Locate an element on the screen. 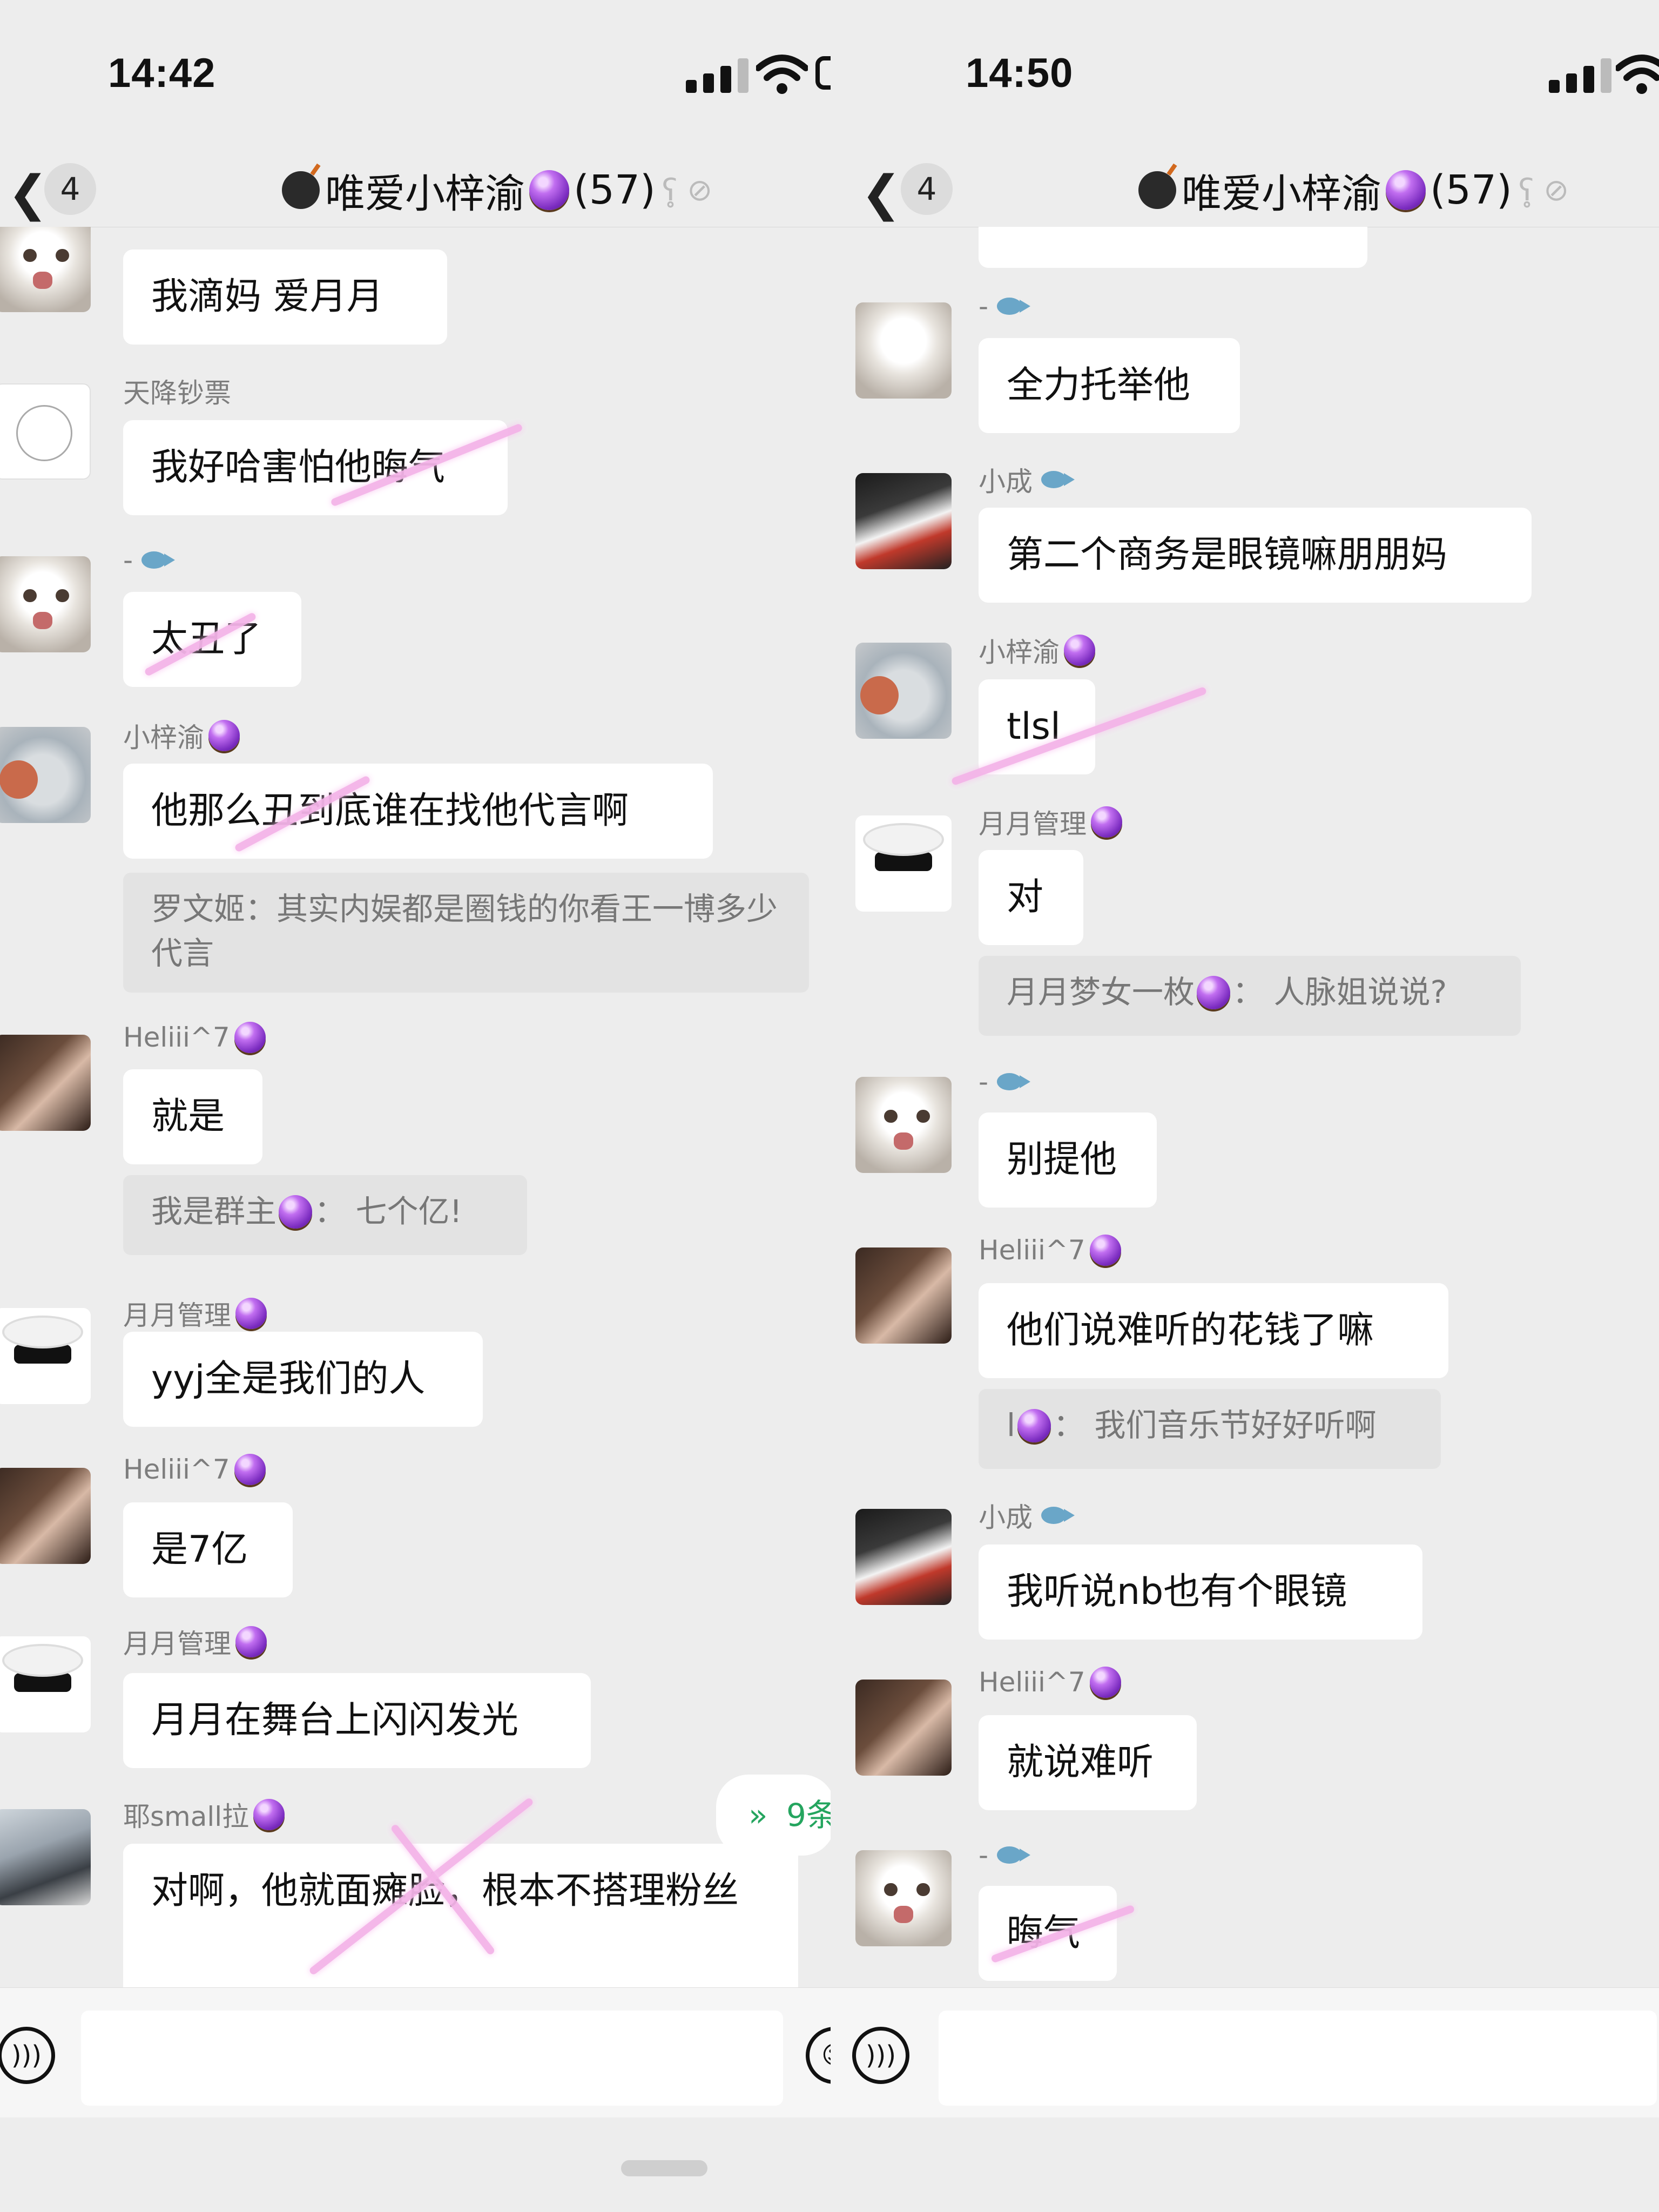 The image size is (1659, 2212). message-bubble: 第二个商务是眼镜嘛朋朋妈 is located at coordinates (1255, 555).